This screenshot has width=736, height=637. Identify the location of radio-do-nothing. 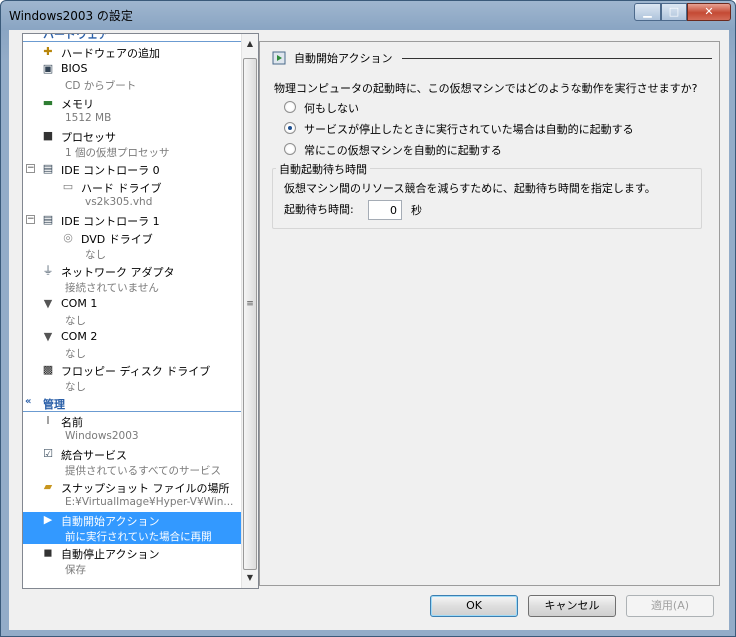
(290, 107).